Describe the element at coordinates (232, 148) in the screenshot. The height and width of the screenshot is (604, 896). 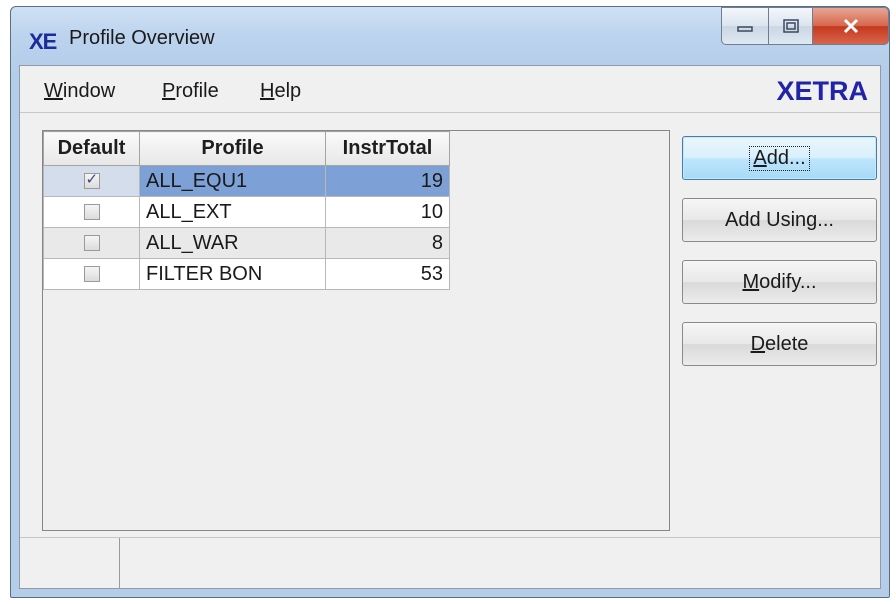
I see `column-header-profile: Profile` at that location.